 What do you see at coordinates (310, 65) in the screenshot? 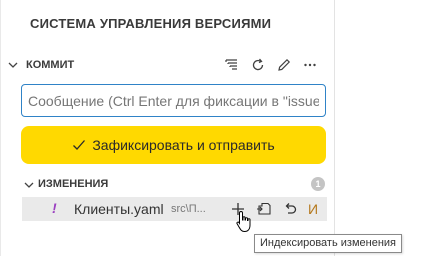
I see `ellipsis-icon` at bounding box center [310, 65].